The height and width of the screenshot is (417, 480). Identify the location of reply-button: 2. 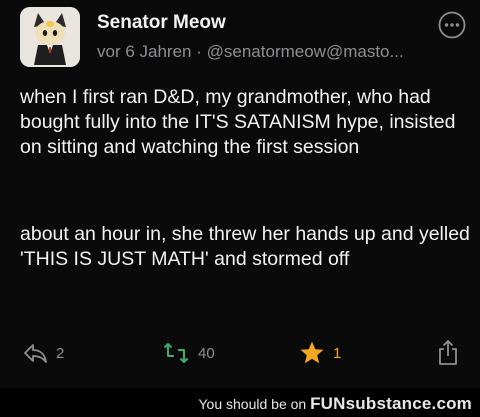
(43, 353).